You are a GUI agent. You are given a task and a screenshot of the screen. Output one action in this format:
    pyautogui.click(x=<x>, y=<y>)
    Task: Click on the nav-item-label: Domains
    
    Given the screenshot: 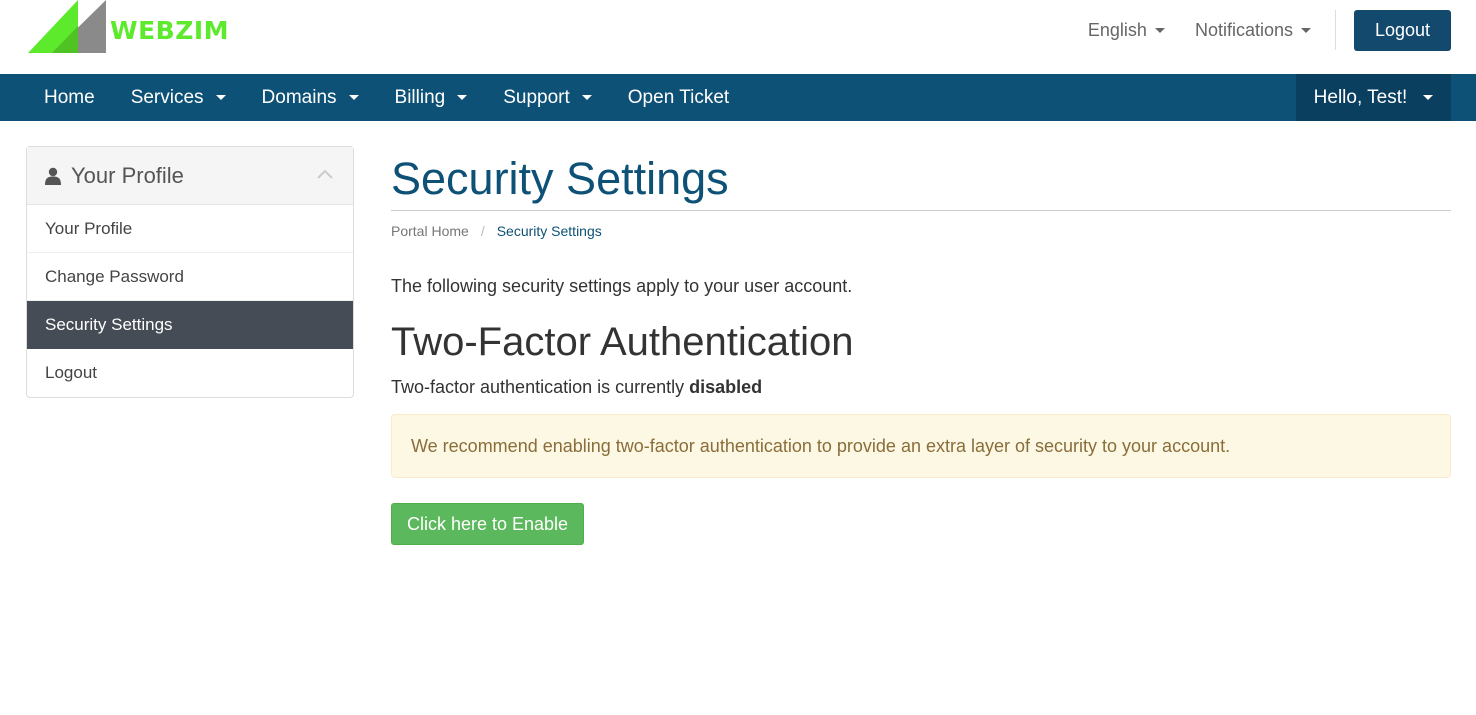 What is the action you would take?
    pyautogui.click(x=299, y=97)
    